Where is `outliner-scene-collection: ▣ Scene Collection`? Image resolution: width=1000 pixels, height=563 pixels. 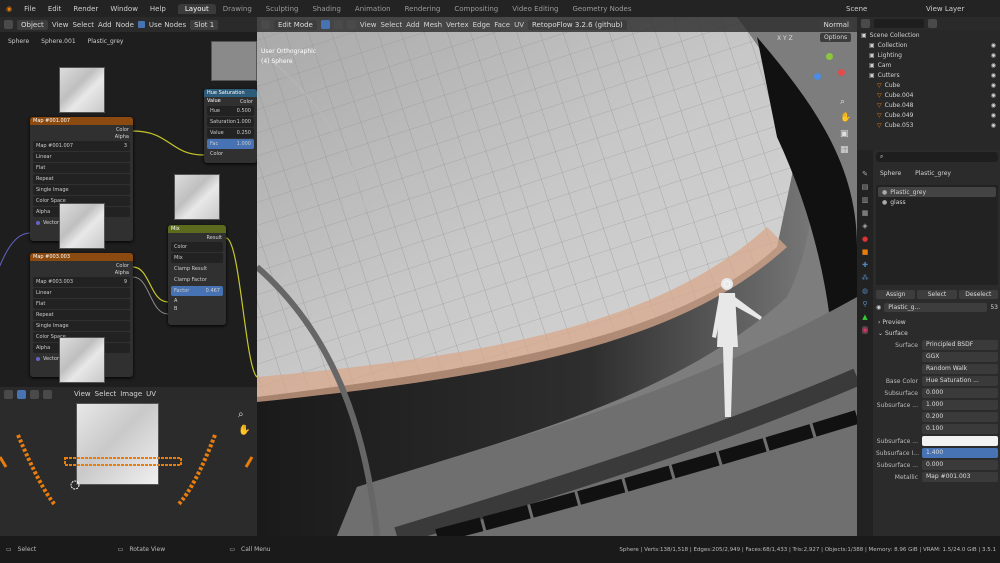 outliner-scene-collection: ▣ Scene Collection is located at coordinates (928, 35).